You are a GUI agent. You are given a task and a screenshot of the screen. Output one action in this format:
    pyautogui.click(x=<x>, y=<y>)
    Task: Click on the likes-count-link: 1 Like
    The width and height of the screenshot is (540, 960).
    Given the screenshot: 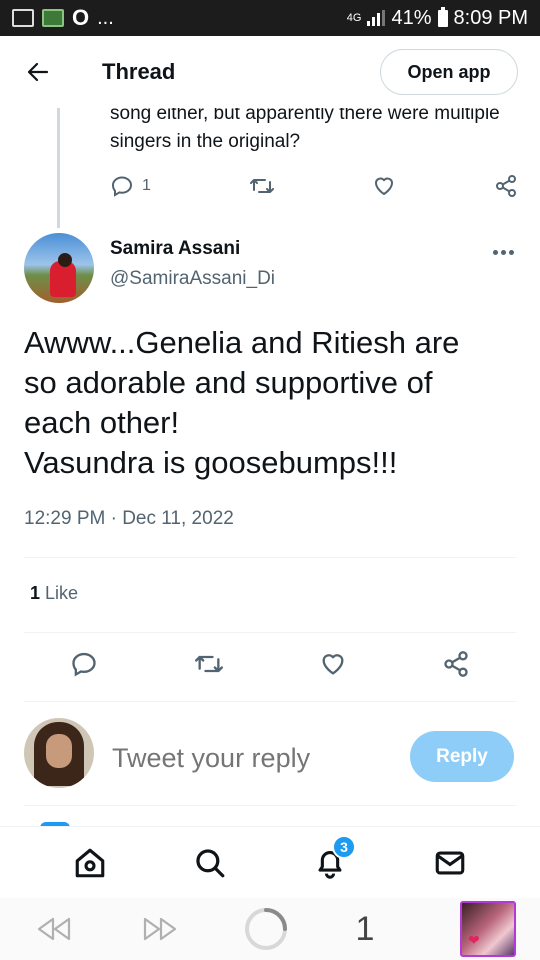 What is the action you would take?
    pyautogui.click(x=54, y=593)
    